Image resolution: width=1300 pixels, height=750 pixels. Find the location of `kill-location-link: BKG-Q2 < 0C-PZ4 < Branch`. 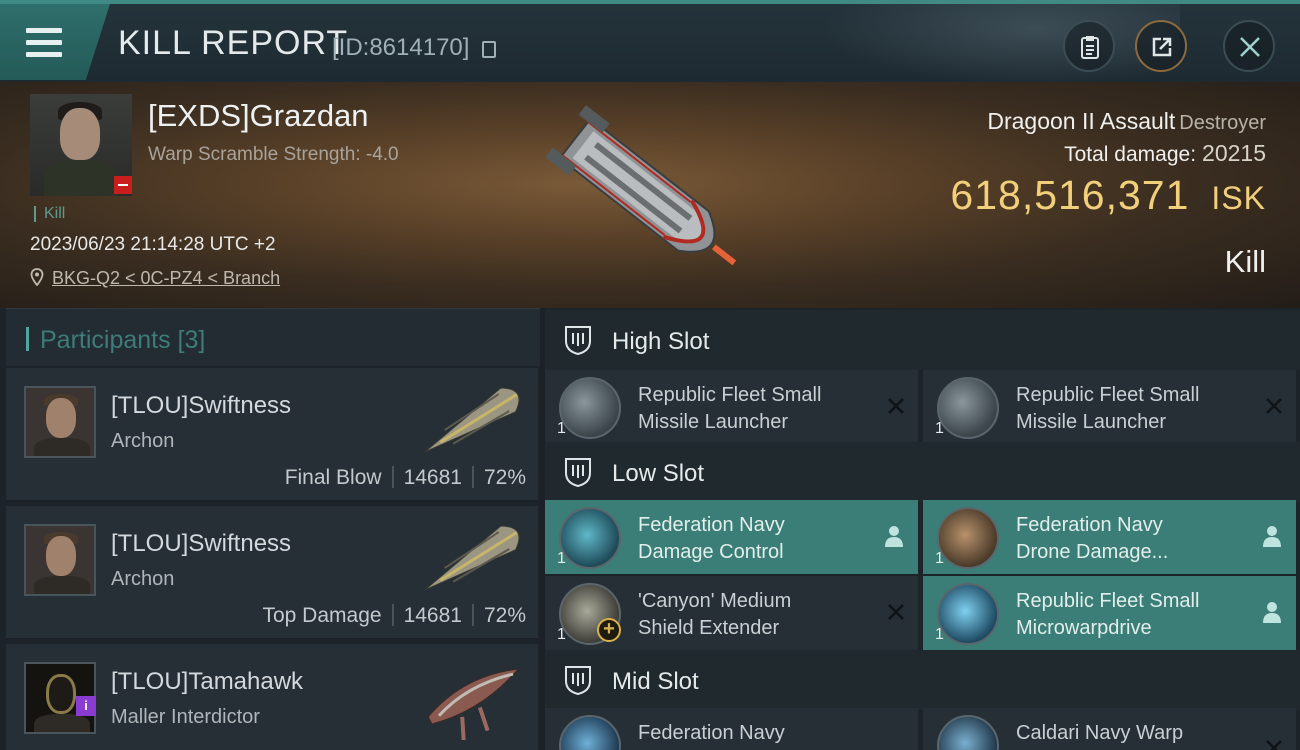

kill-location-link: BKG-Q2 < 0C-PZ4 < Branch is located at coordinates (166, 278).